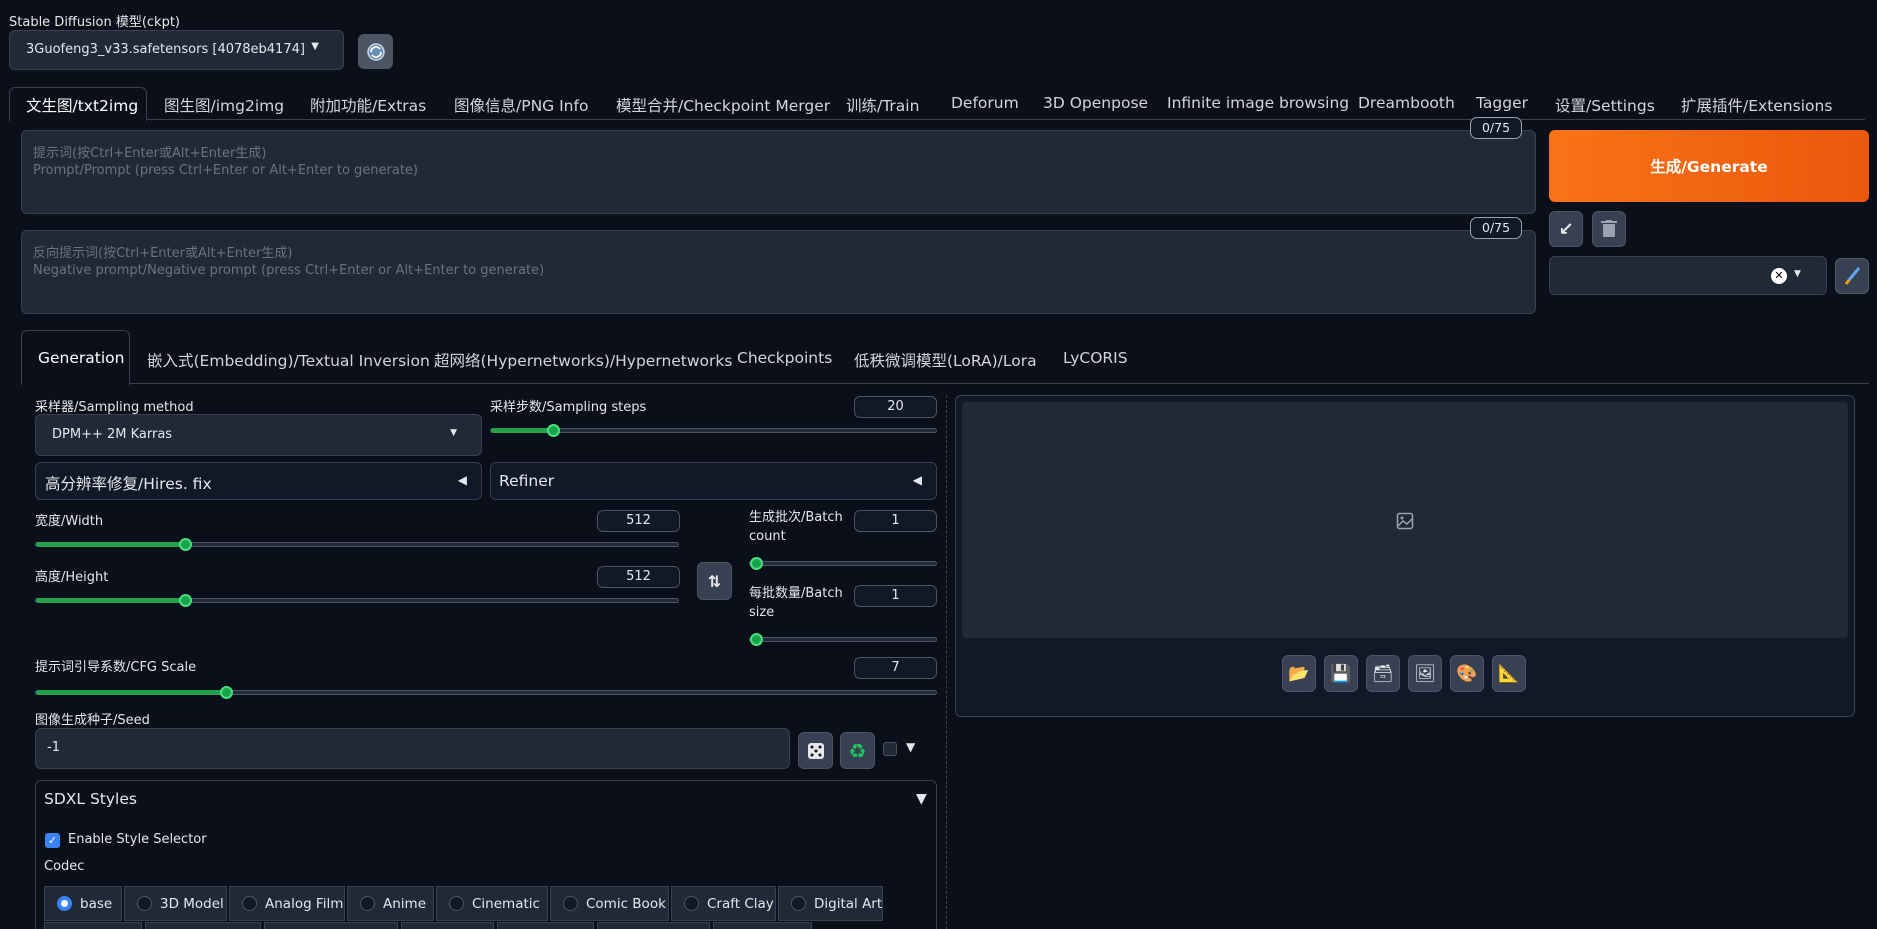  What do you see at coordinates (1852, 276) in the screenshot?
I see `paint-brush-icon` at bounding box center [1852, 276].